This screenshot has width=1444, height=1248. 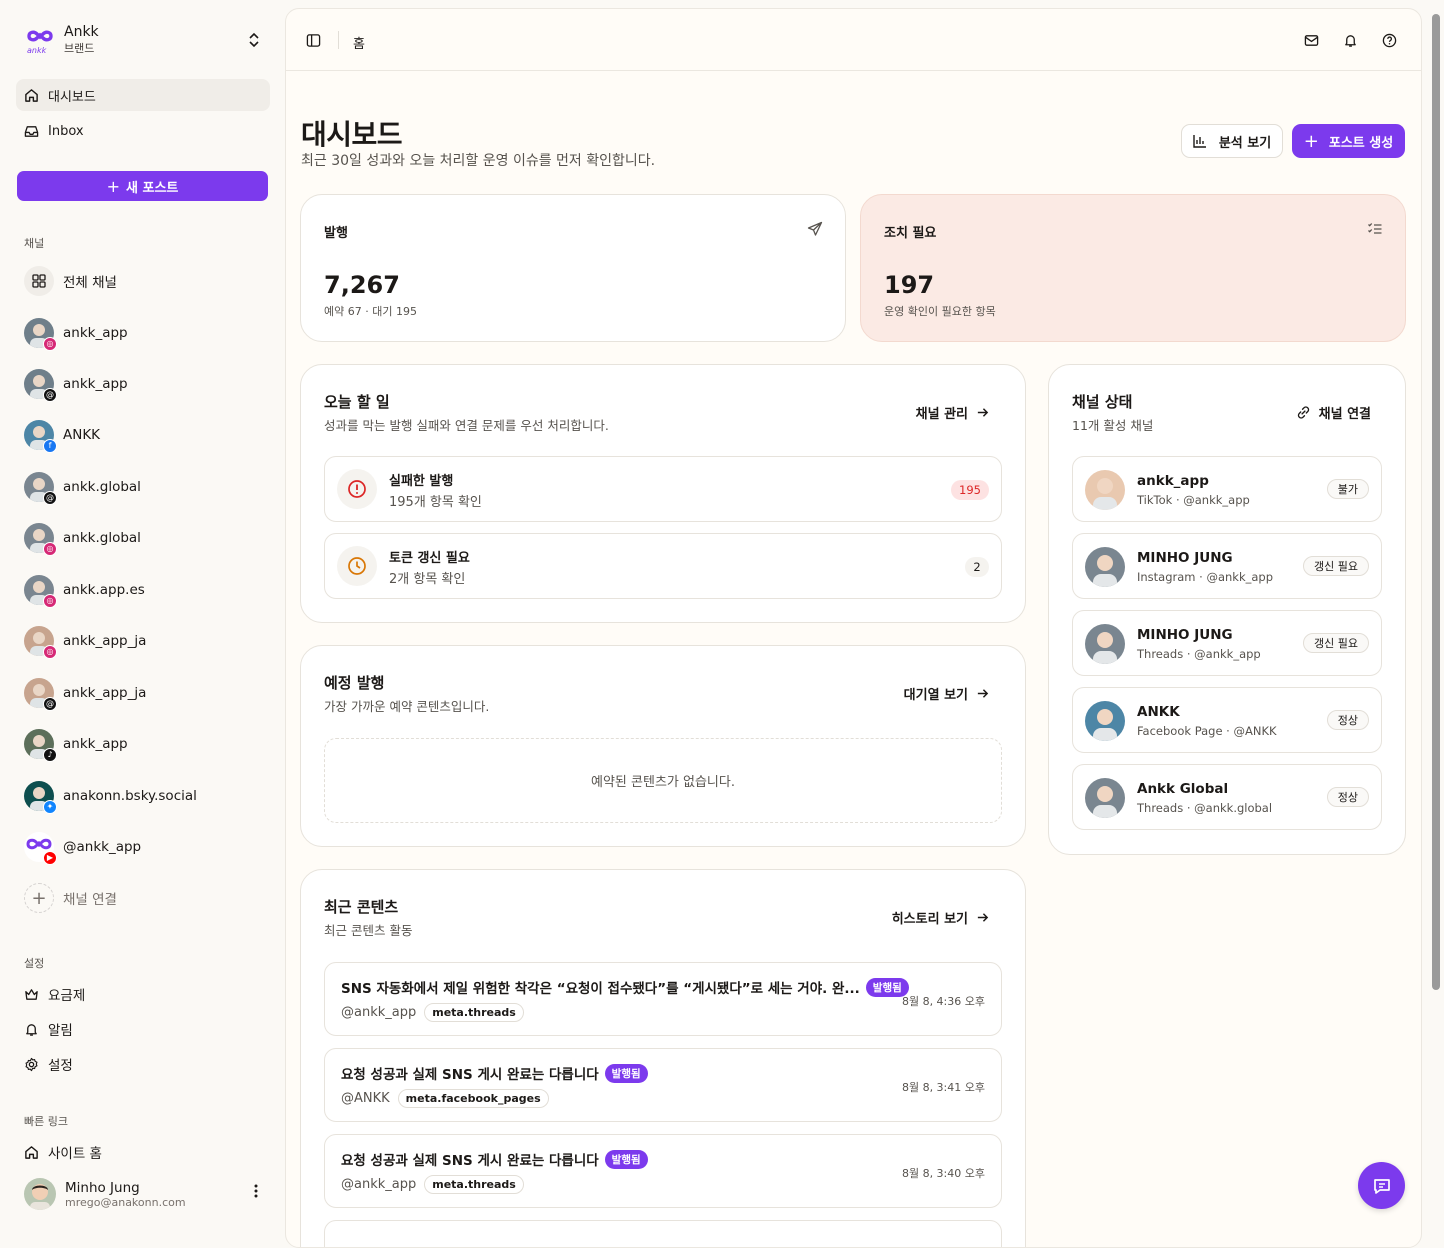 I want to click on channel-status-row: ANKK Facebook Page · @ANKK 정상, so click(x=1227, y=720).